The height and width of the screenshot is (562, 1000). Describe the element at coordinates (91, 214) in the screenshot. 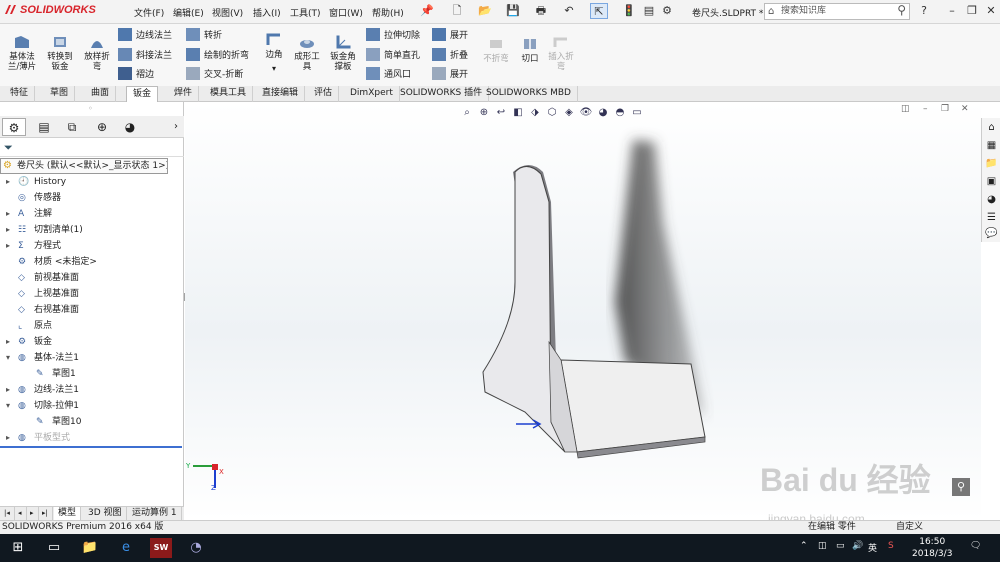

I see `tree-item: ▸ A 注解` at that location.